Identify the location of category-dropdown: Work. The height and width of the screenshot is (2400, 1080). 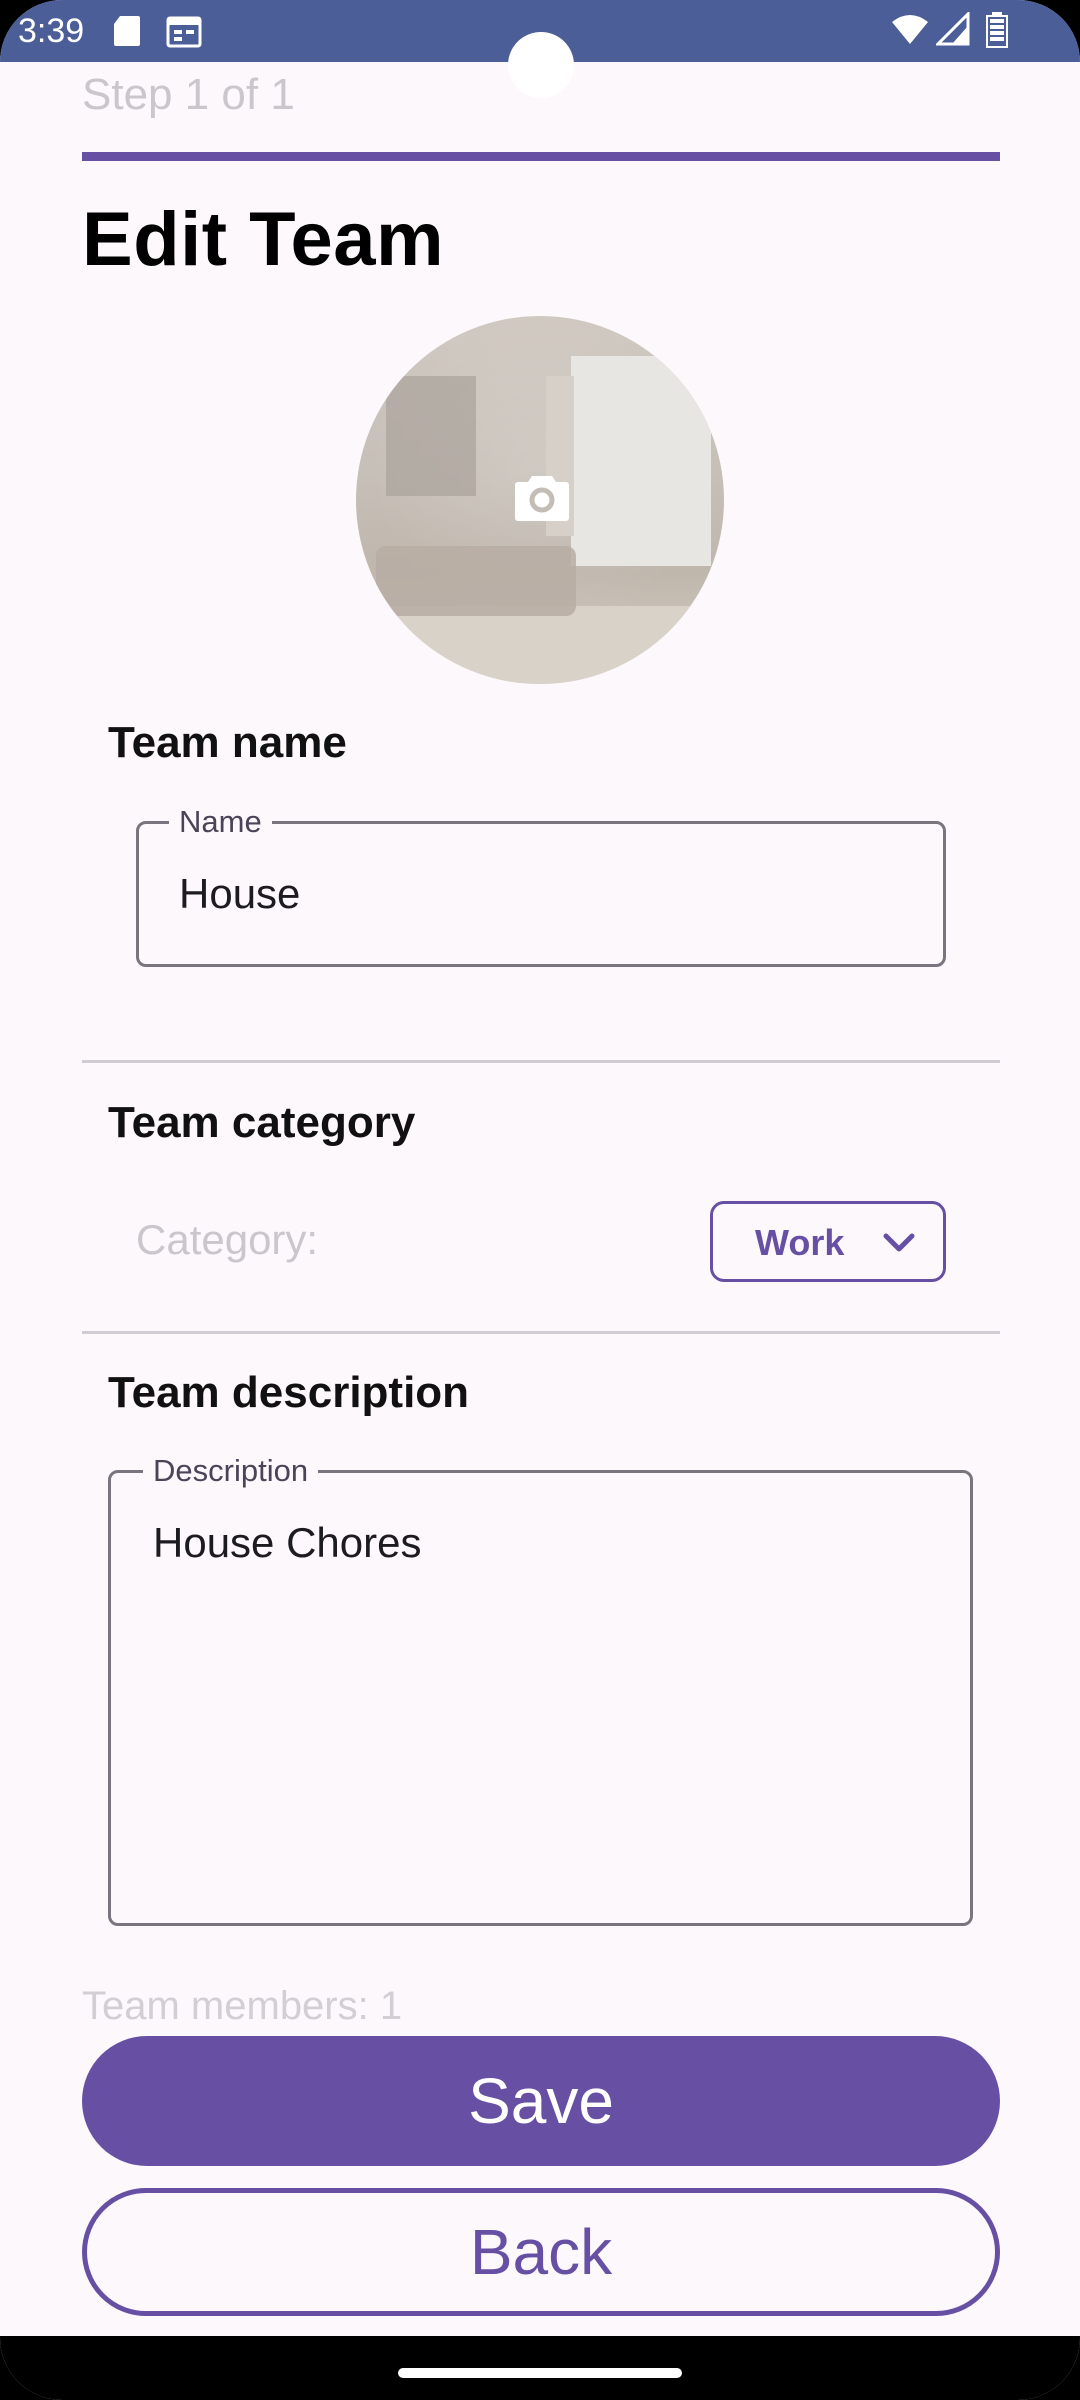
(828, 1241).